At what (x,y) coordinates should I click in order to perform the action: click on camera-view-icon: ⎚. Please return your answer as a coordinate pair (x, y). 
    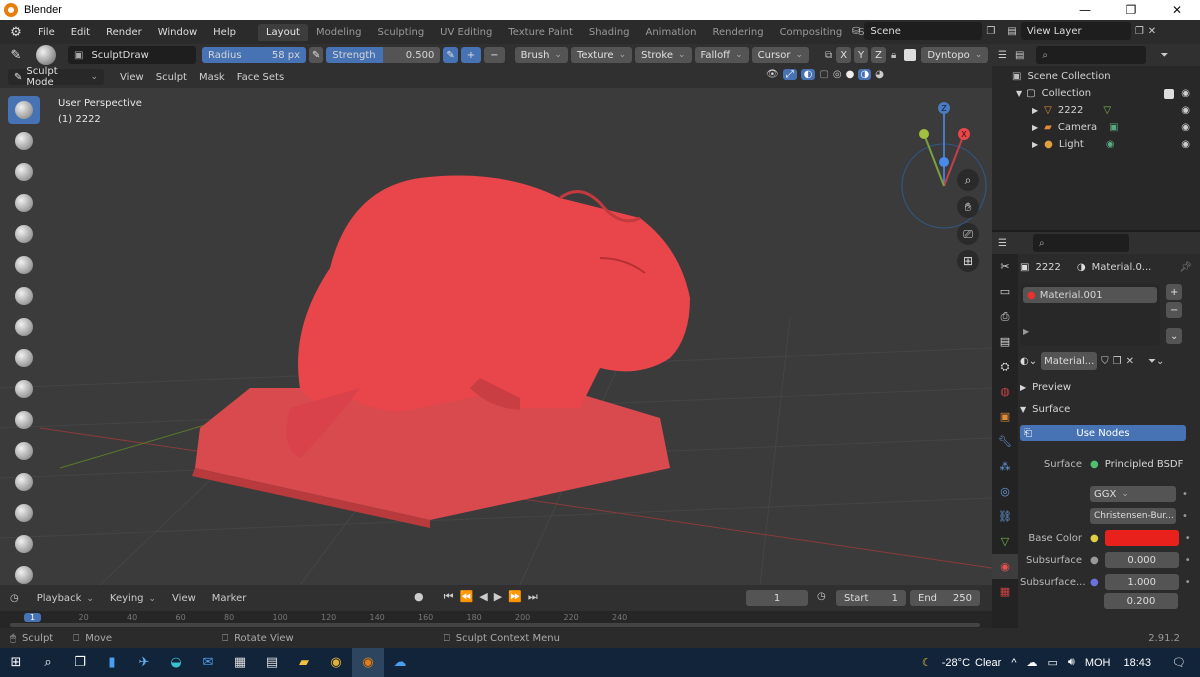
    Looking at the image, I should click on (968, 234).